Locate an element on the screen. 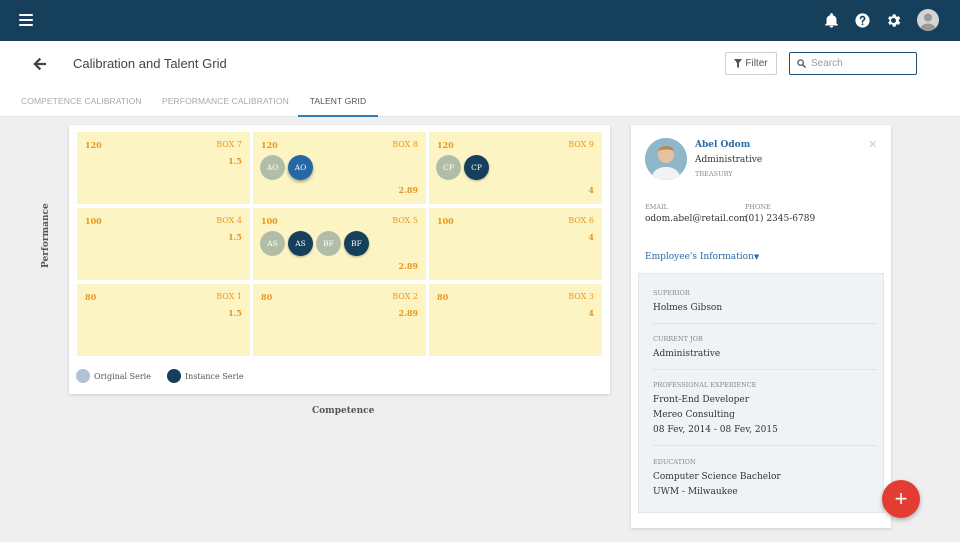  search-icon is located at coordinates (801, 63).